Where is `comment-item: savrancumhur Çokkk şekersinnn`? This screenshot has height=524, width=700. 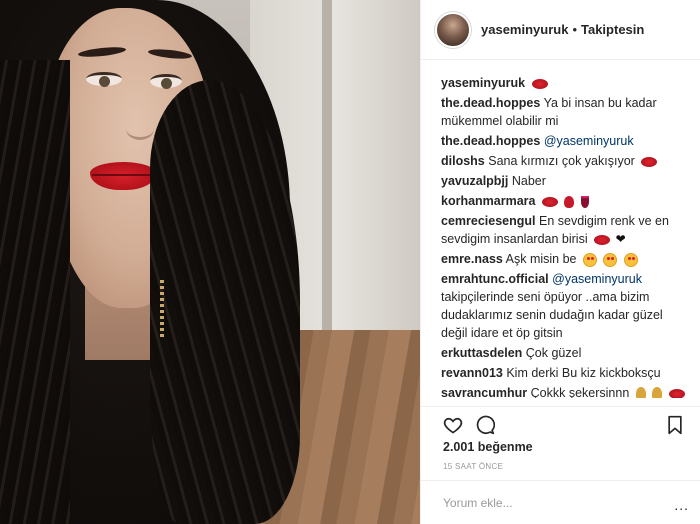 comment-item: savrancumhur Çokkk şekersinnn is located at coordinates (564, 391).